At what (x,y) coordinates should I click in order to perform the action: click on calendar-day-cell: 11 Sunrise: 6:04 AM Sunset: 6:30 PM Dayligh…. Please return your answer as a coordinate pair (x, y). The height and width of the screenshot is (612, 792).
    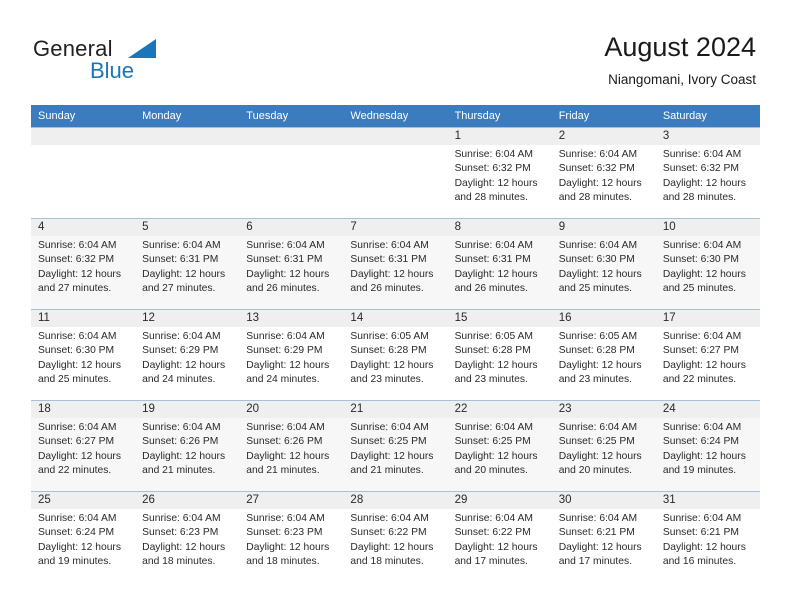
    Looking at the image, I should click on (83, 355).